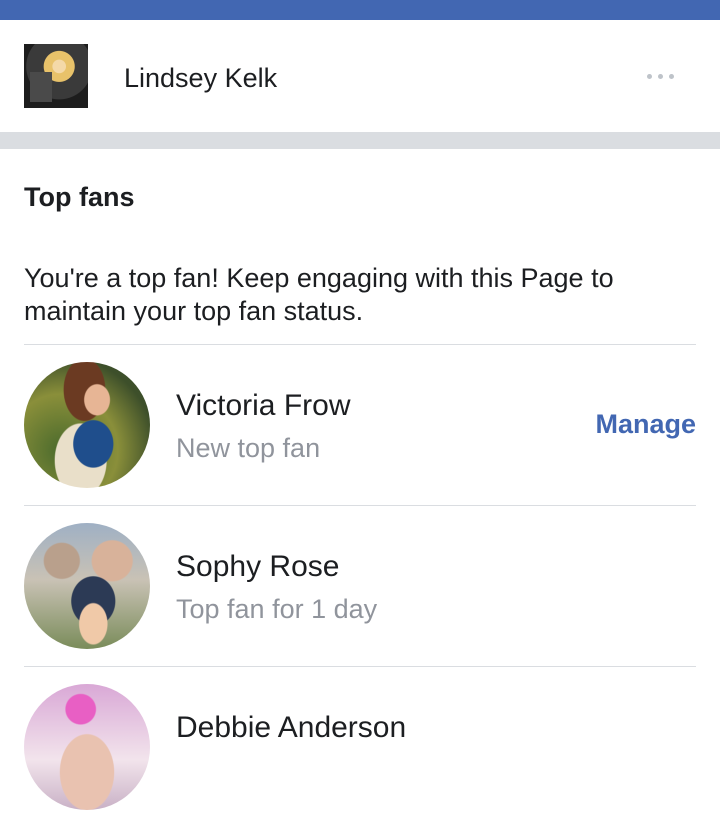  Describe the element at coordinates (360, 140) in the screenshot. I see `section-divider` at that location.